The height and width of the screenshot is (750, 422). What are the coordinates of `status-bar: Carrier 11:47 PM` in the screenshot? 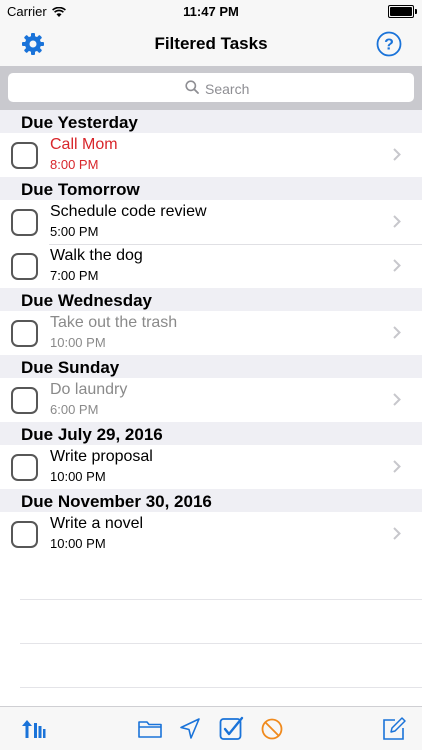 It's located at (211, 11).